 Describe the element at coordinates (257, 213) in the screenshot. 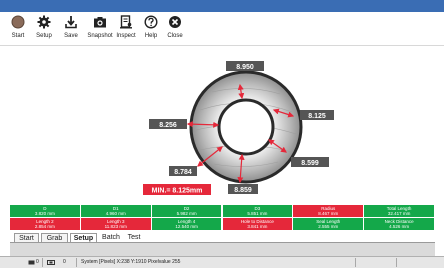

I see `result-value: 5.851 mm` at that location.